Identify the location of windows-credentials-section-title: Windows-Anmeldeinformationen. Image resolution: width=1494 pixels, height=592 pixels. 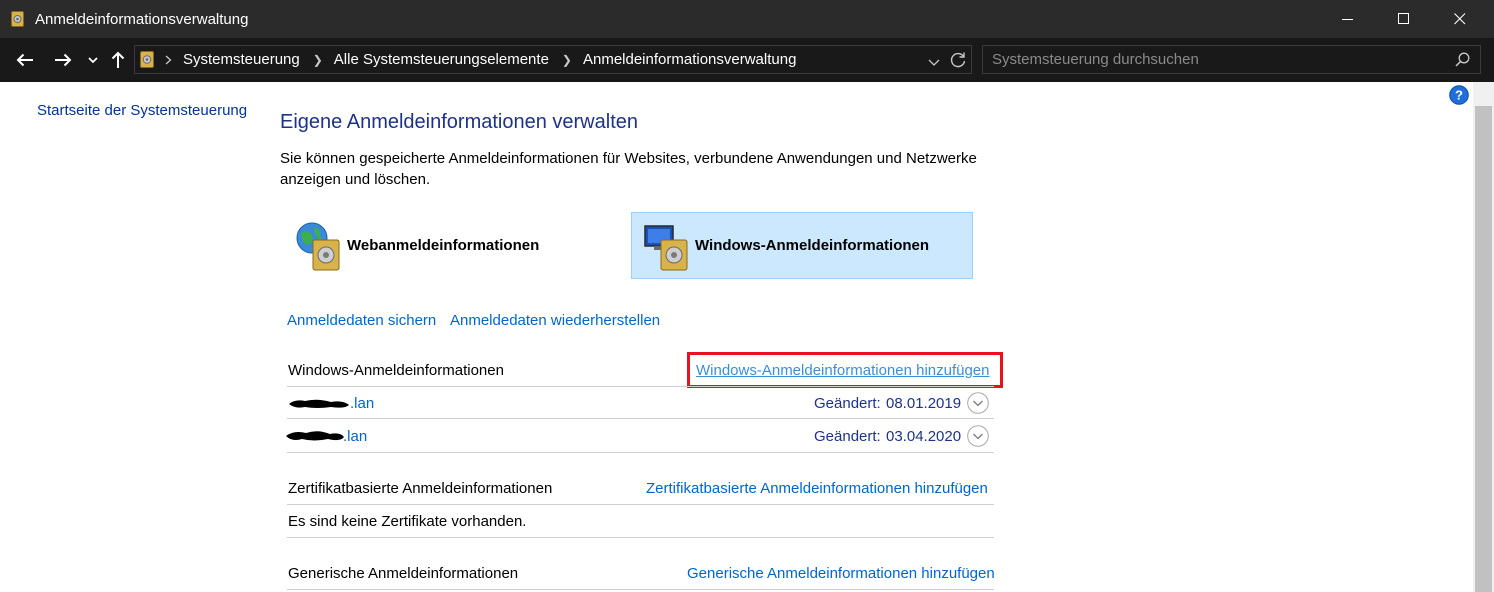
(396, 370).